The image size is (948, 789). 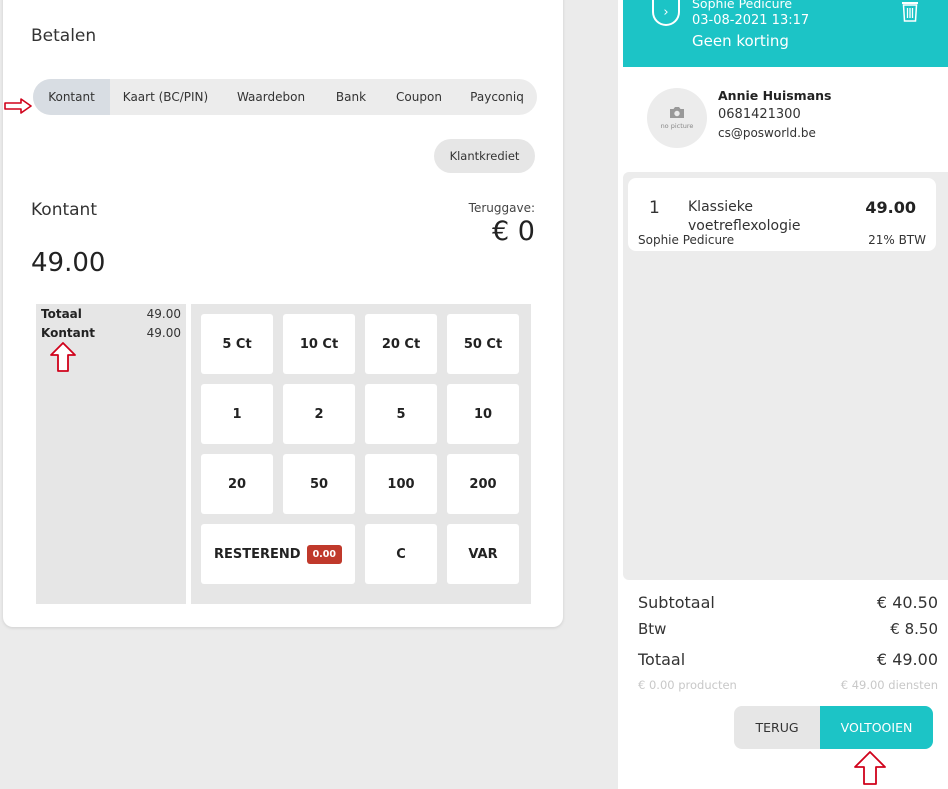 I want to click on breakdown-row: € 0.00 producten € 49.00 diensten, so click(x=788, y=688).